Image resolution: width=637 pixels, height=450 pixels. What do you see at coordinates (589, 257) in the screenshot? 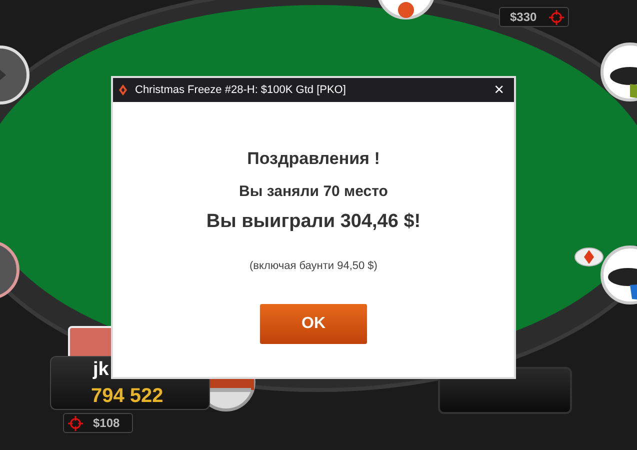
I see `dealer-button-icon` at bounding box center [589, 257].